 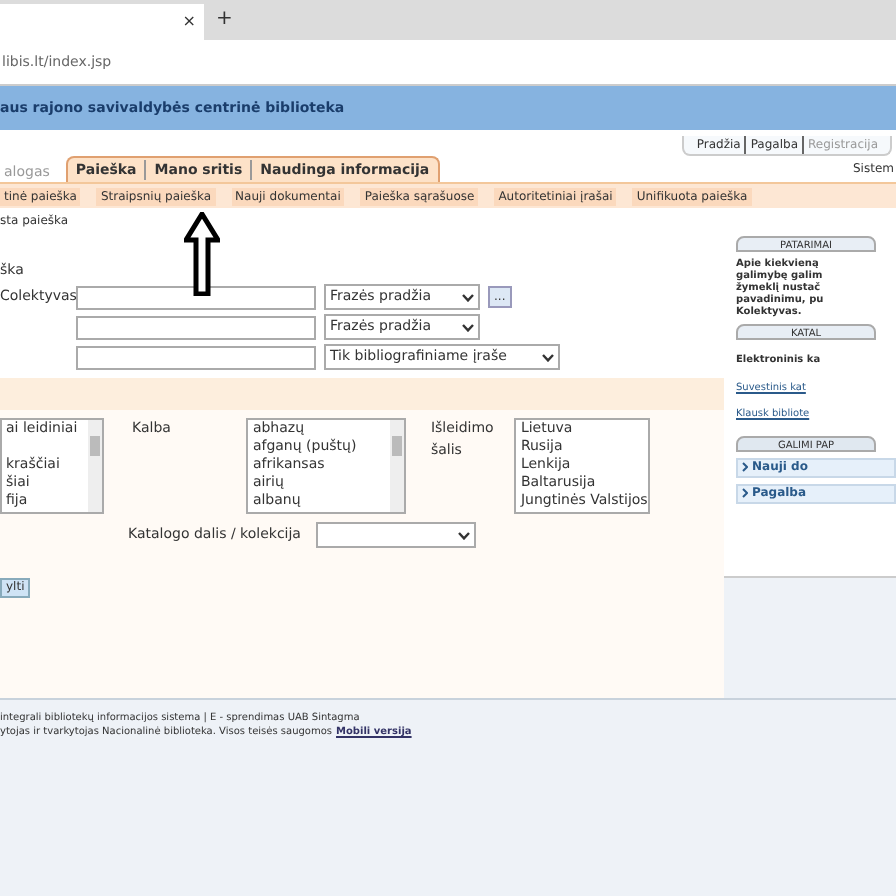 What do you see at coordinates (189, 22) in the screenshot?
I see `close-icon: ×` at bounding box center [189, 22].